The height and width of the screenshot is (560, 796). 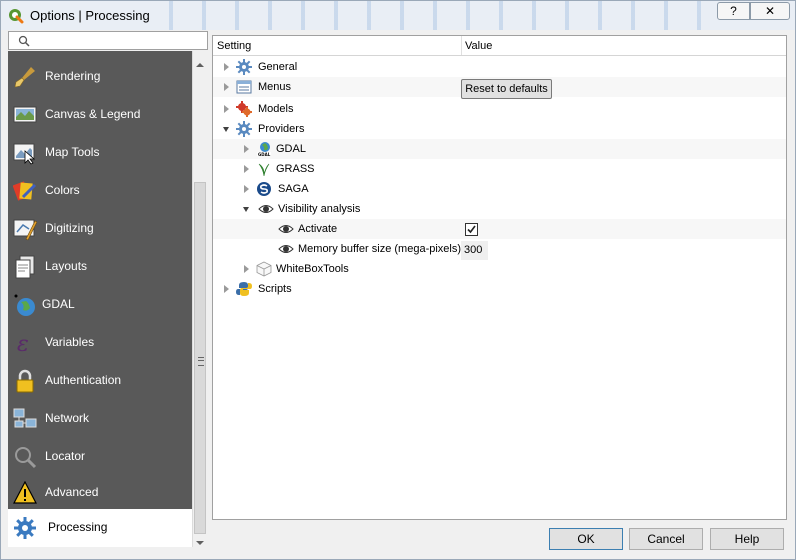 What do you see at coordinates (24, 154) in the screenshot?
I see `map-tools-icon` at bounding box center [24, 154].